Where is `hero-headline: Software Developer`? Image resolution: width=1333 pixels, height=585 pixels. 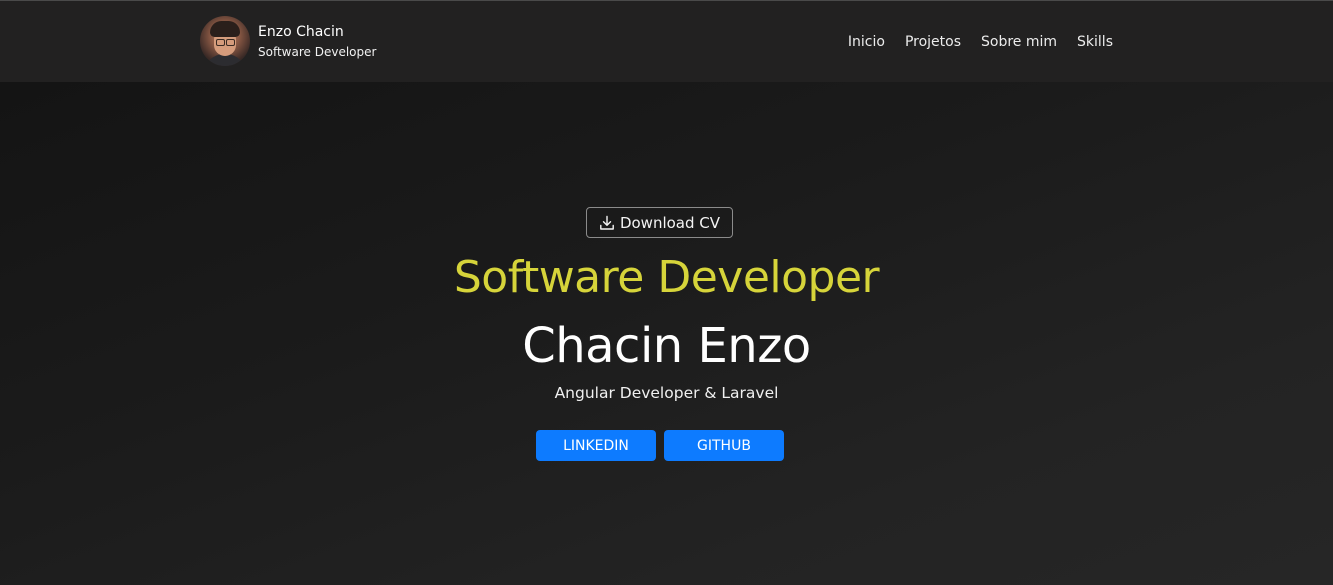 hero-headline: Software Developer is located at coordinates (666, 277).